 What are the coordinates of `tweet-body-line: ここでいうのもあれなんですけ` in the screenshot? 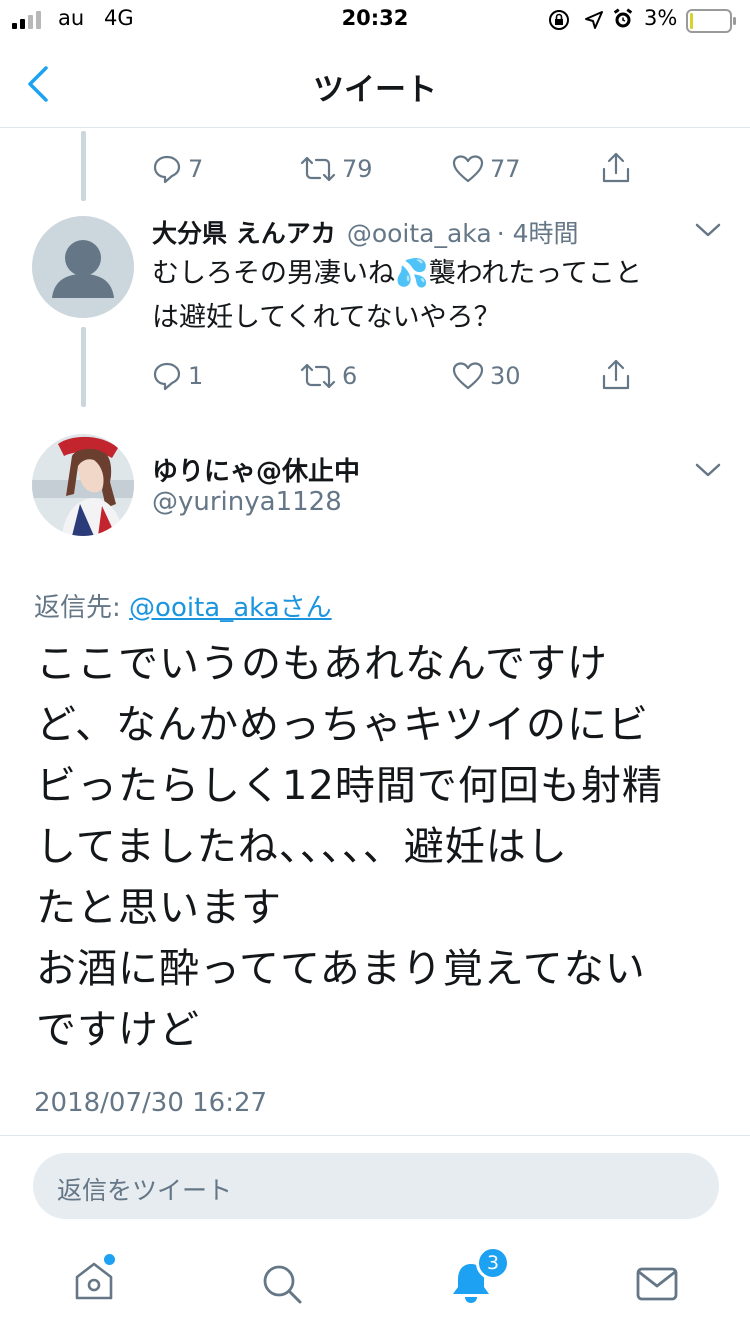 It's located at (322, 664).